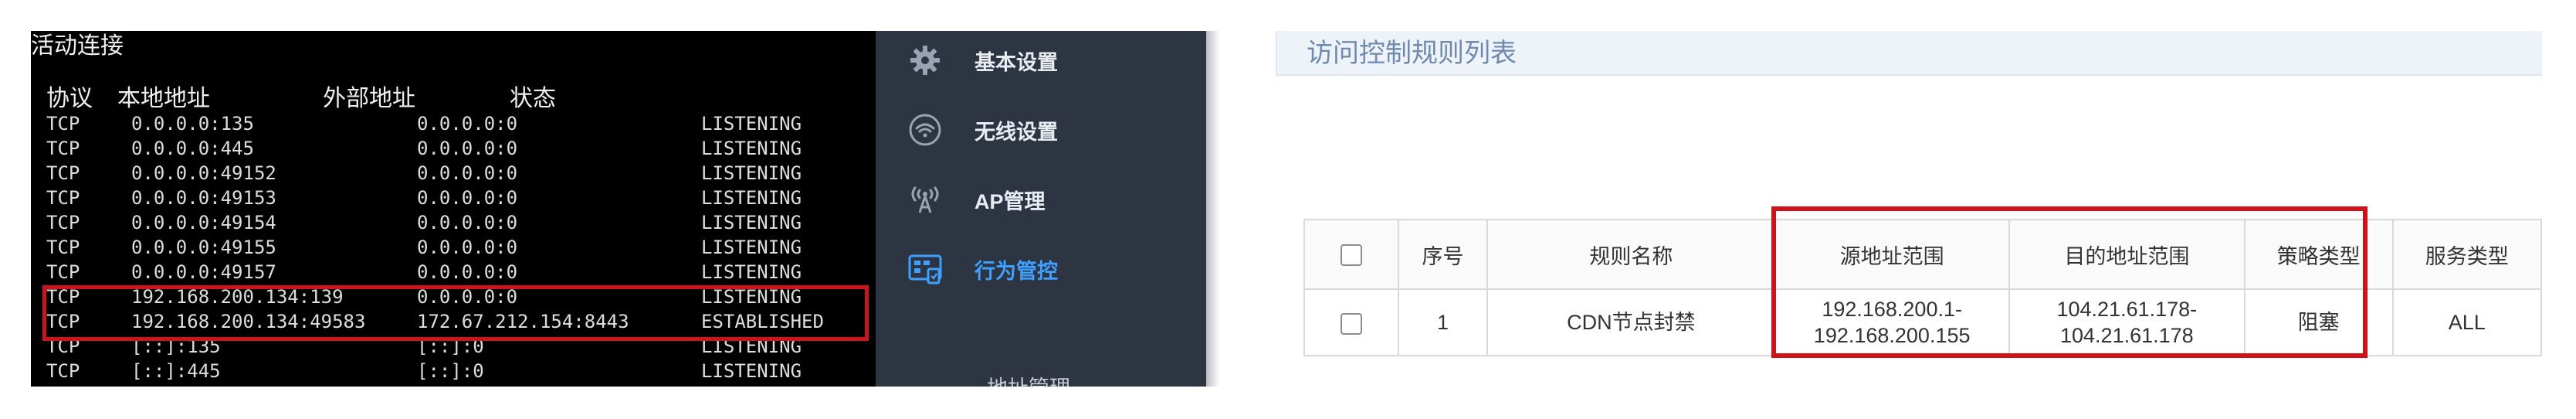  Describe the element at coordinates (2318, 254) in the screenshot. I see `column-header-policy-type: 策略类型` at that location.